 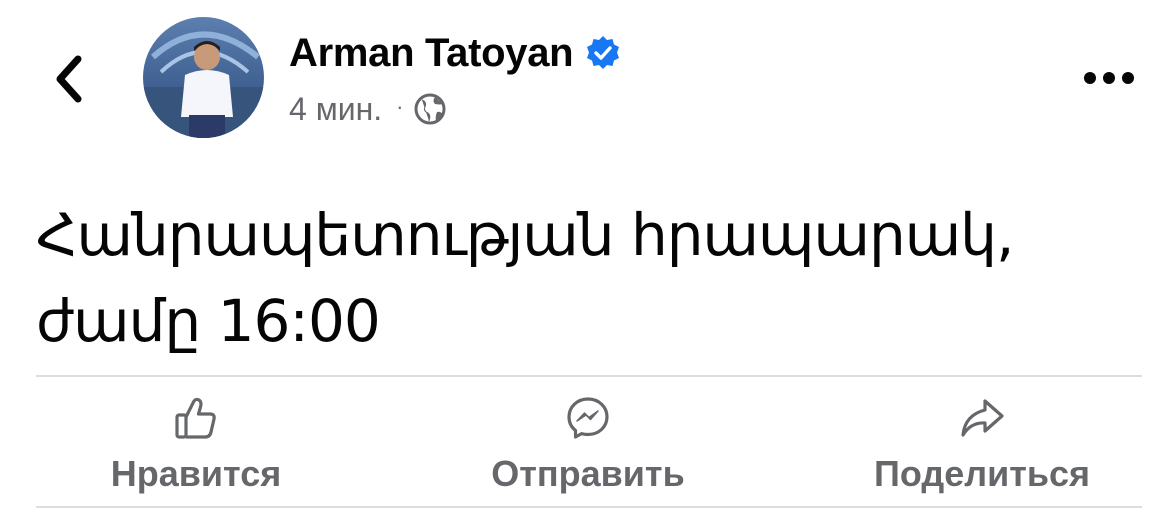 I want to click on author-name: Arman Tatoyan, so click(x=431, y=53).